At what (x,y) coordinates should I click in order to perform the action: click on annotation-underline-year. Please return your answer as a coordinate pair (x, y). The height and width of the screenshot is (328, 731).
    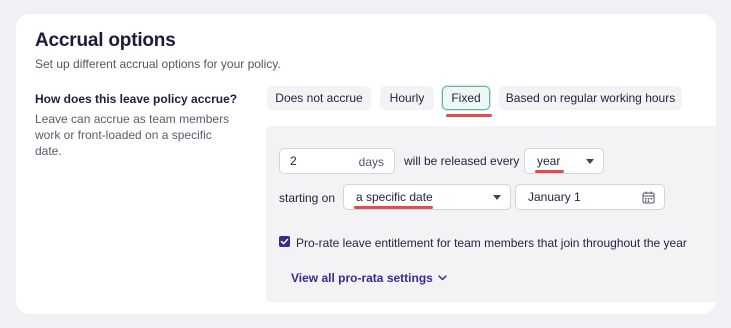
    Looking at the image, I should click on (549, 171).